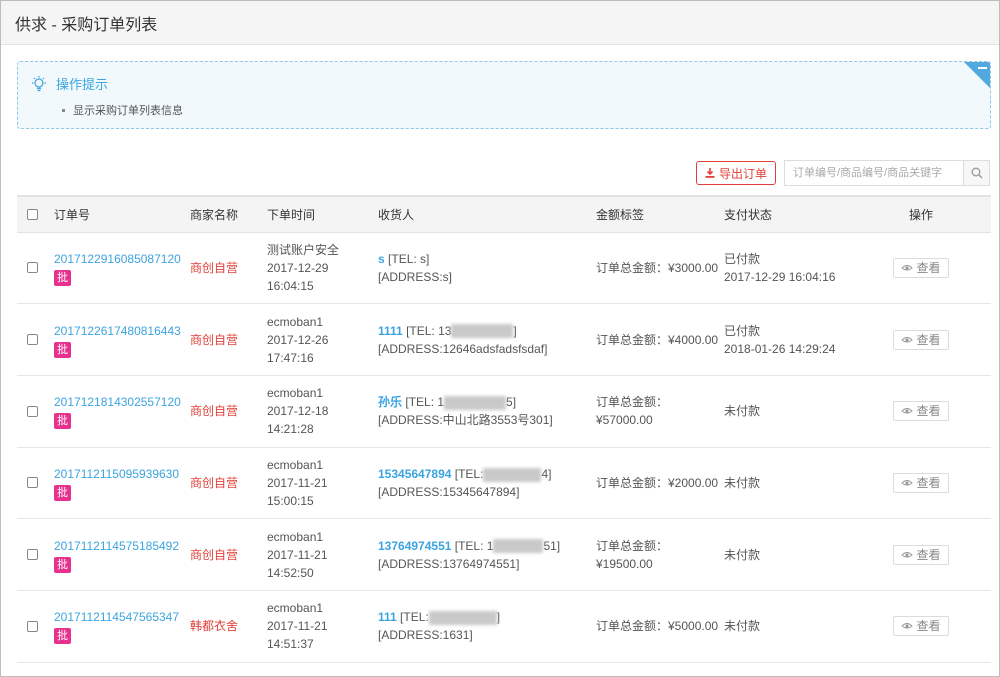 Image resolution: width=1000 pixels, height=677 pixels. I want to click on collapse-corner, so click(977, 75).